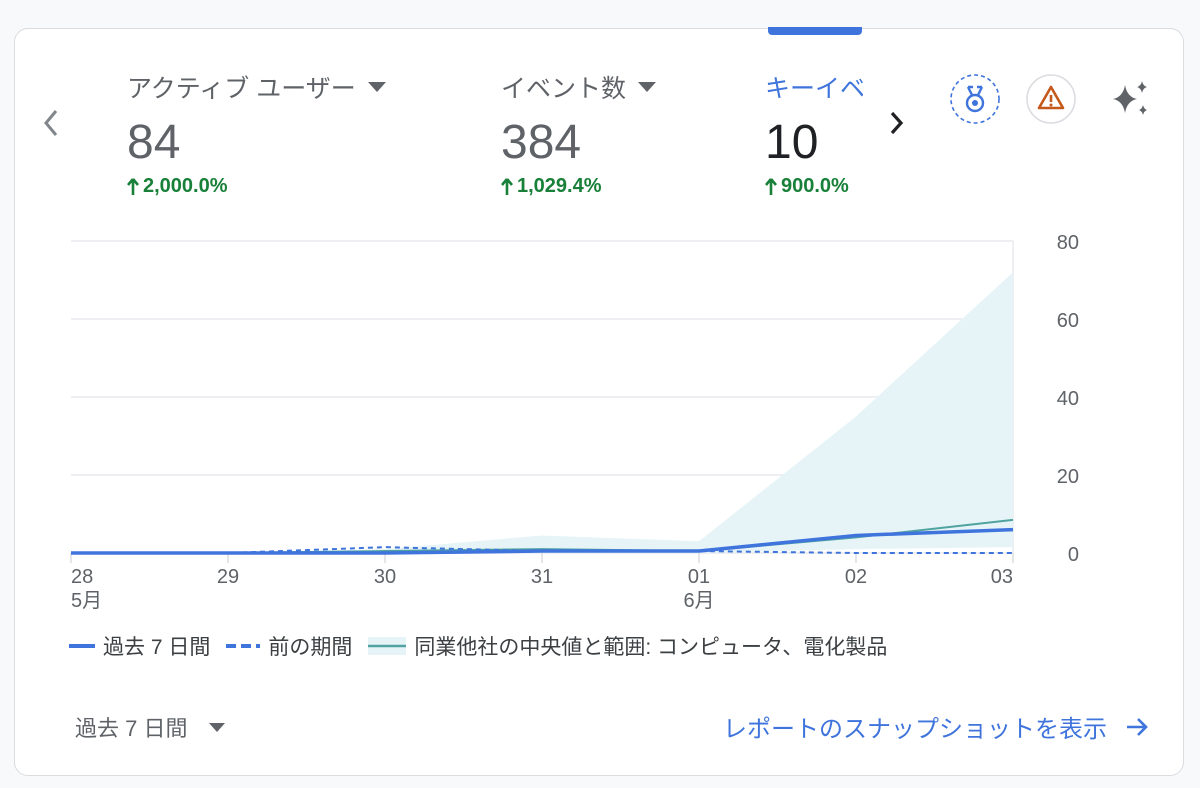 Image resolution: width=1200 pixels, height=788 pixels. I want to click on link-label: レポートのスナップショットを表示, so click(915, 729).